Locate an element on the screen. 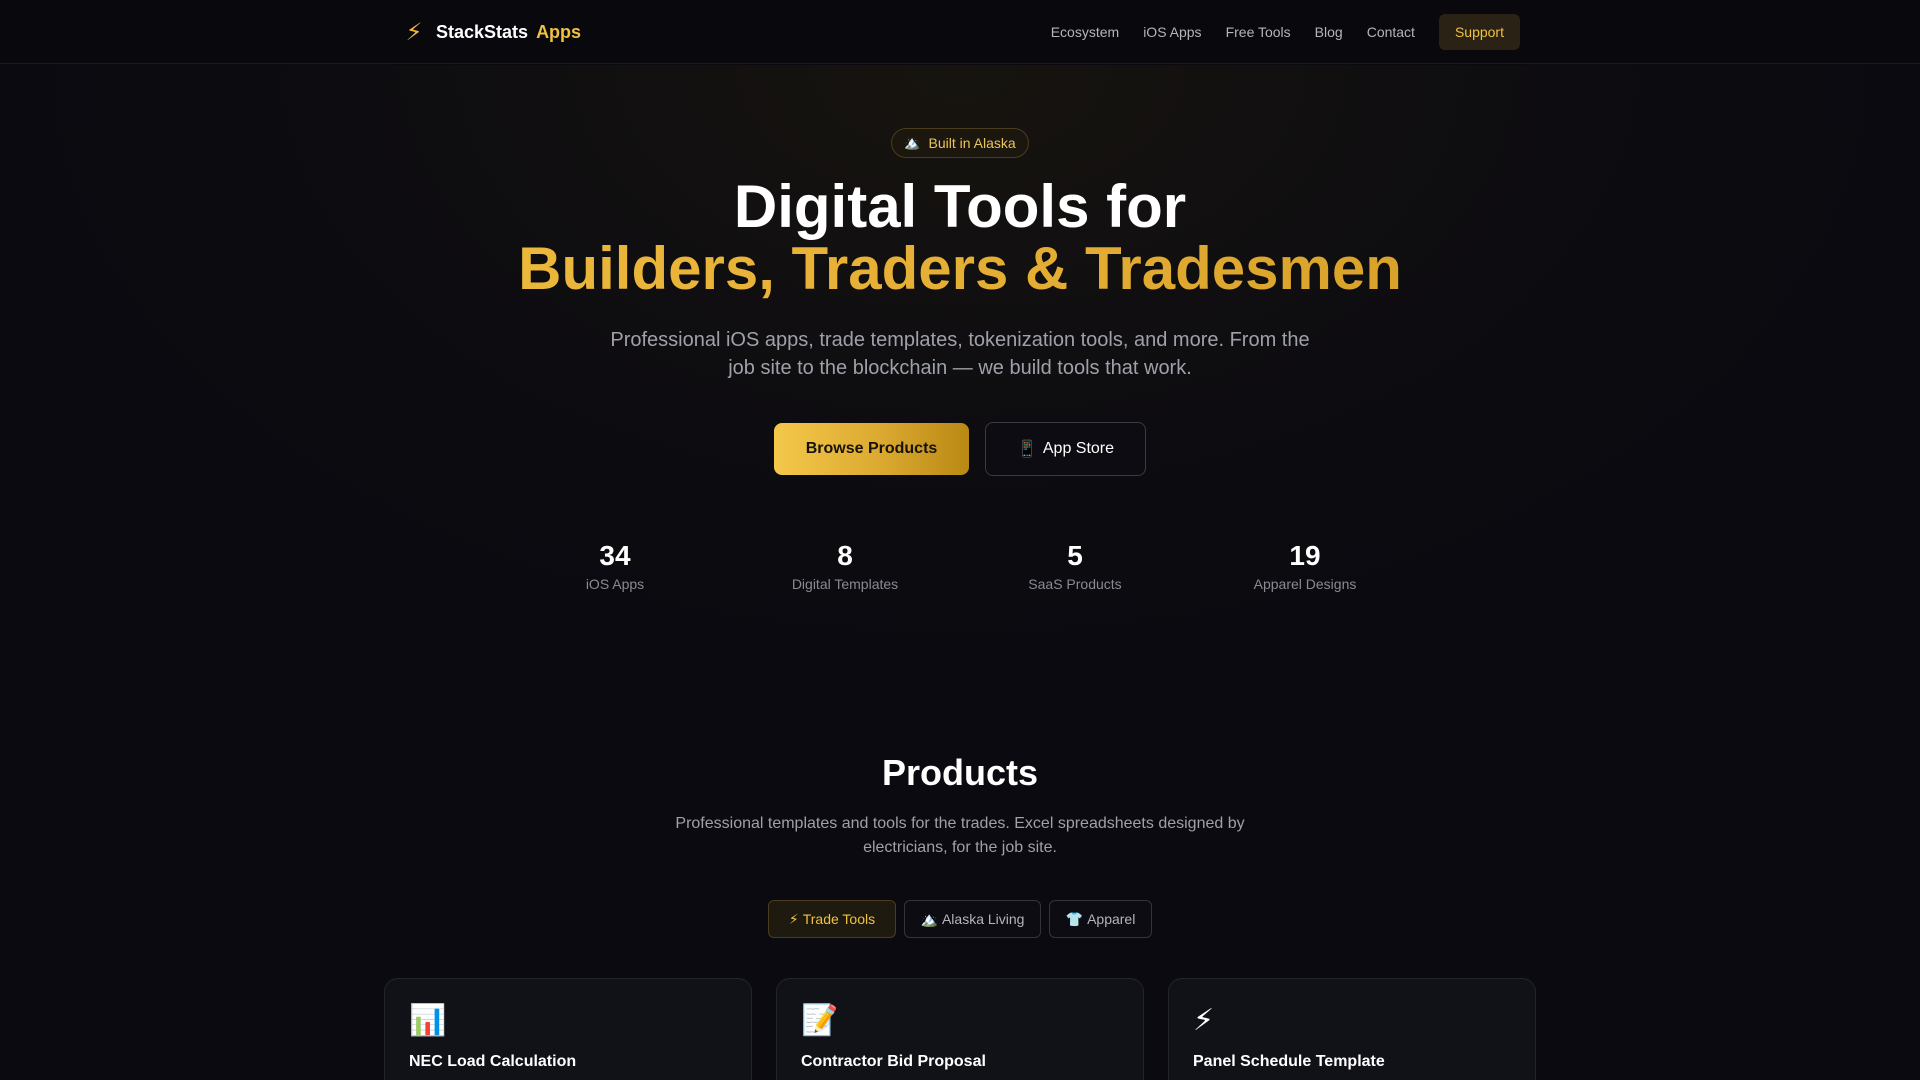 The image size is (1920, 1080). filter-trade-tools: ⚡ Trade Tools is located at coordinates (832, 919).